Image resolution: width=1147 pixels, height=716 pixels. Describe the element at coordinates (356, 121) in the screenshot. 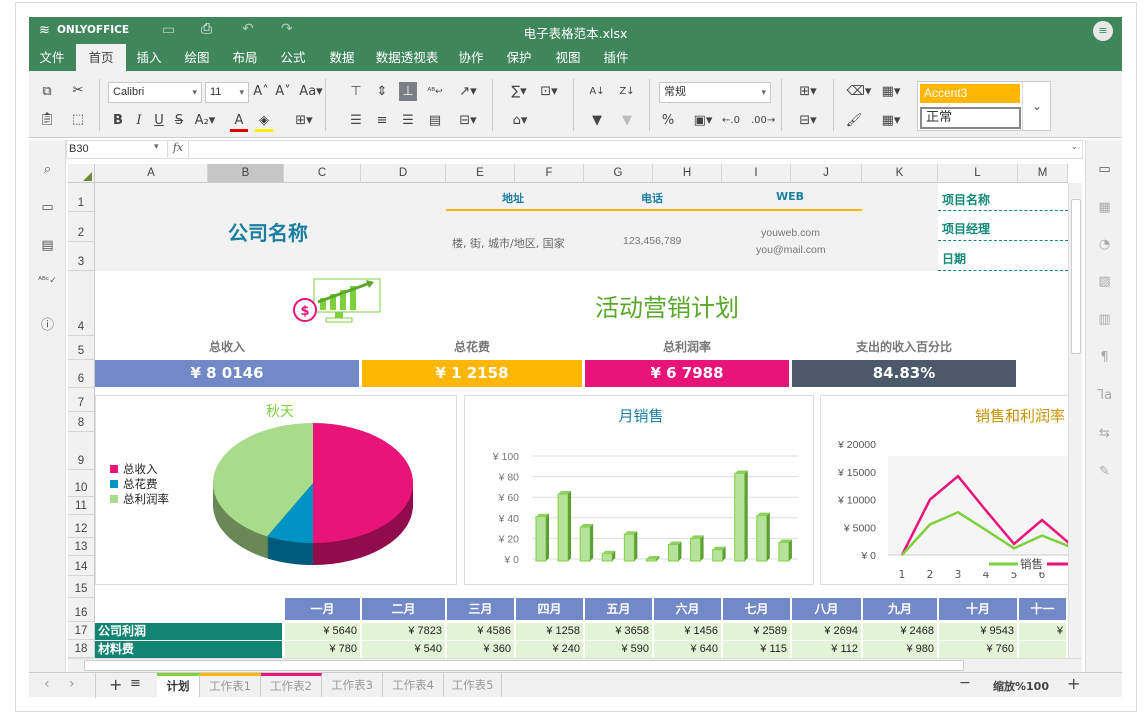

I see `align-left-icon: ☰` at that location.